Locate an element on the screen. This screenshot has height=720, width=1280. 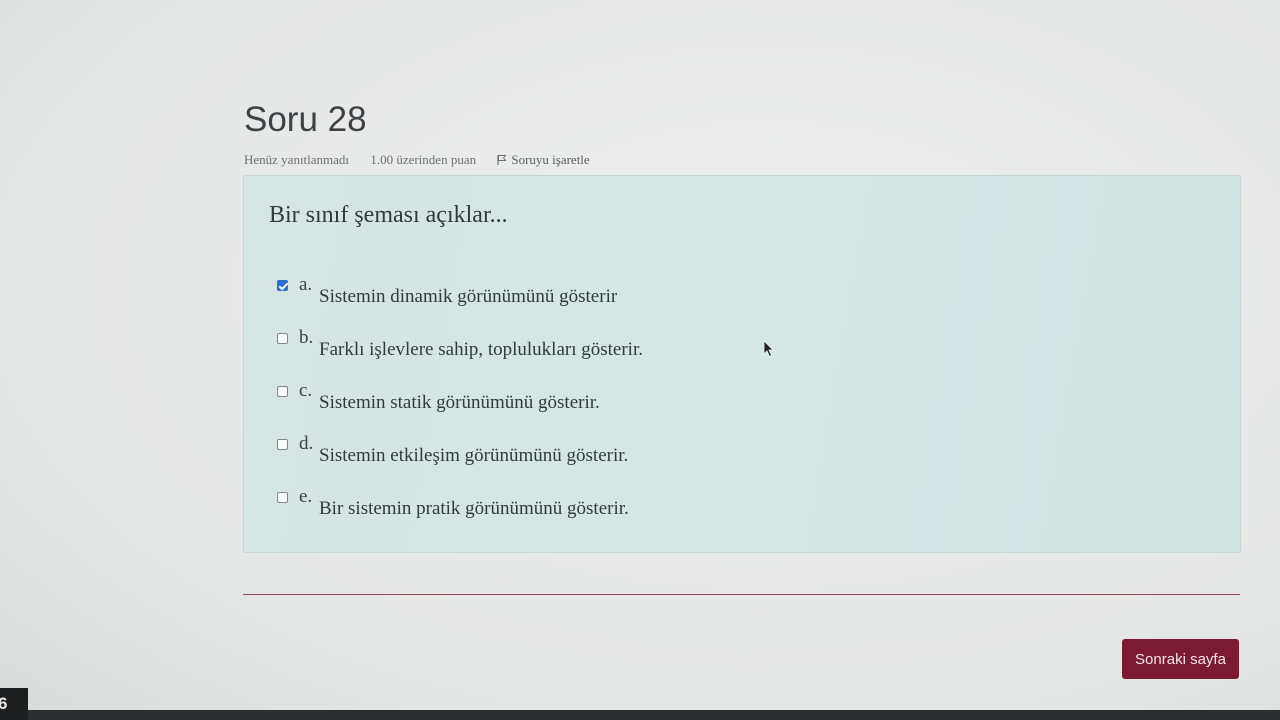
mouse-pointer-icon is located at coordinates (768, 349).